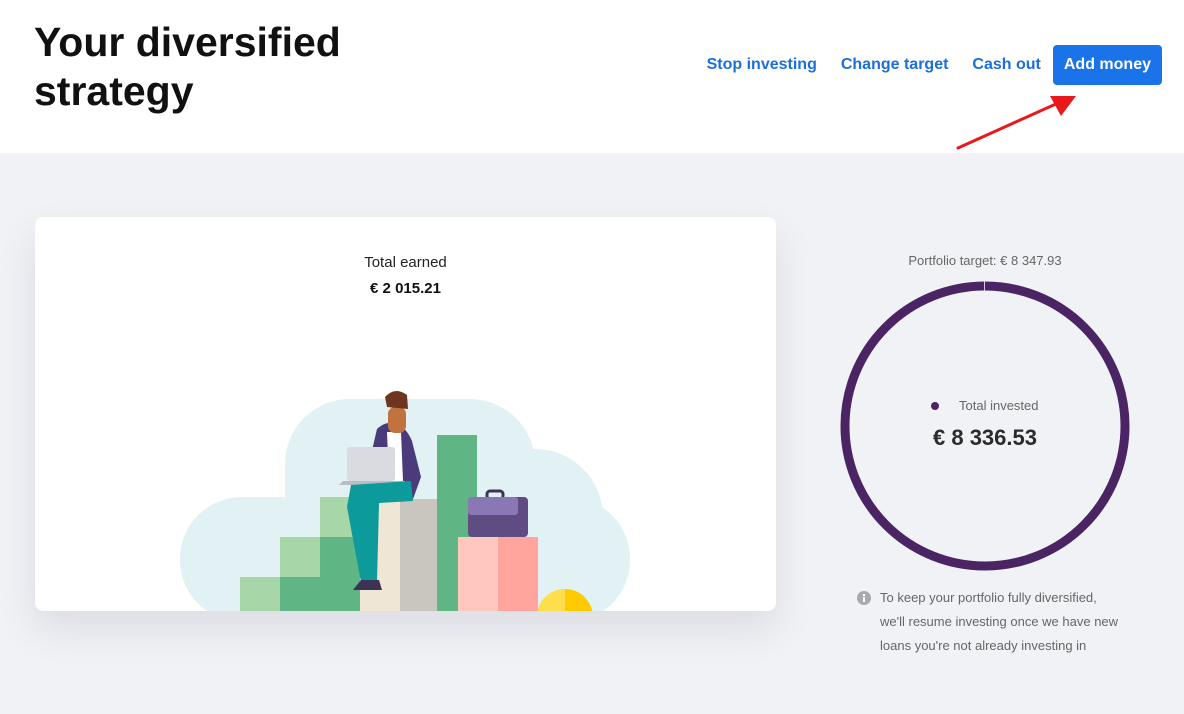 The image size is (1184, 714). Describe the element at coordinates (985, 437) in the screenshot. I see `total-invested-value: € 8 336.53` at that location.